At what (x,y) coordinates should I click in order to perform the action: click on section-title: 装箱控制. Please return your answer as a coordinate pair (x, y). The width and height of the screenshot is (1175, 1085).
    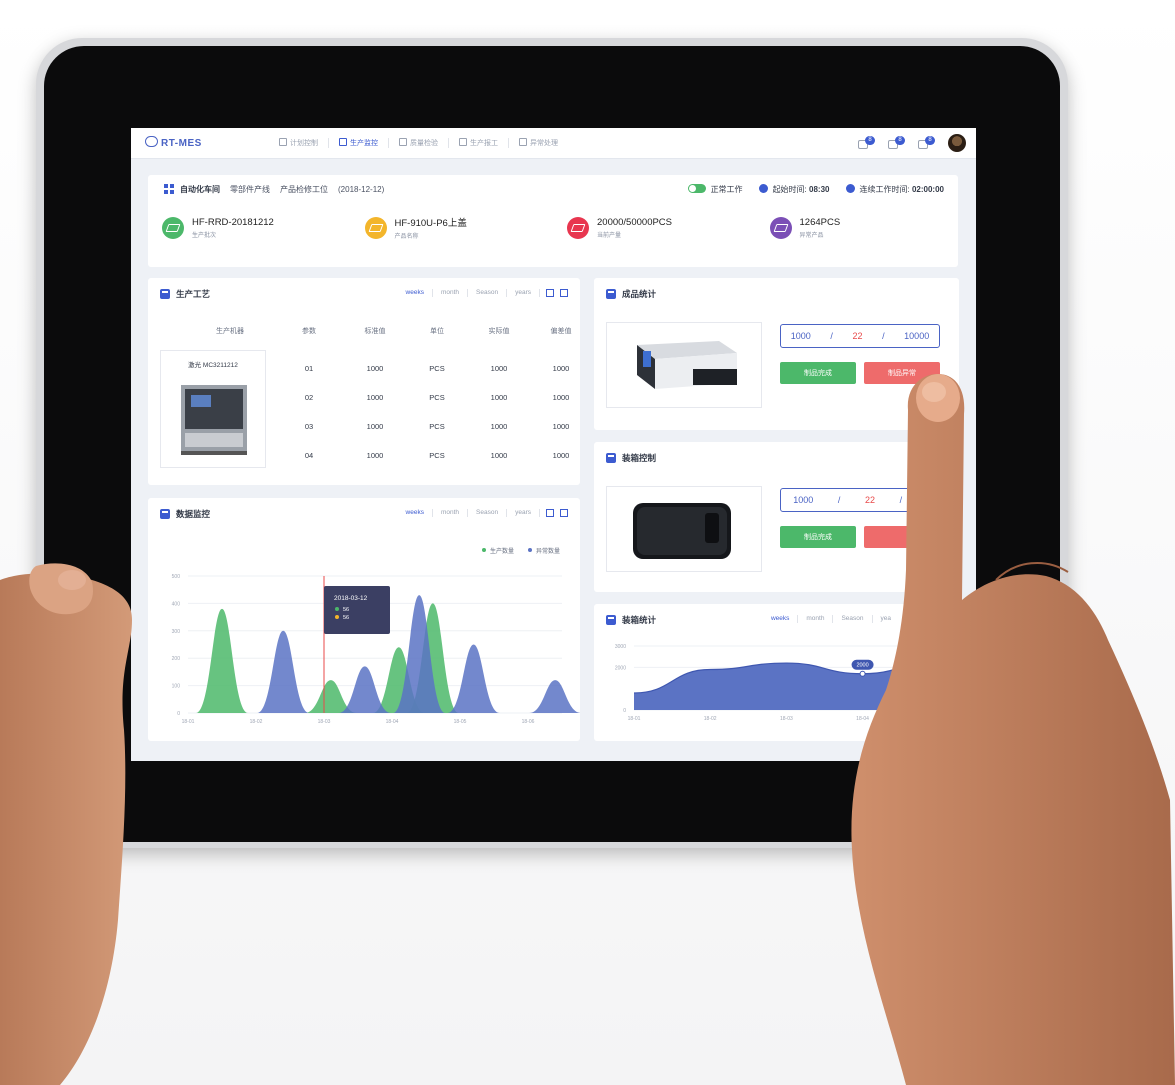
    Looking at the image, I should click on (631, 458).